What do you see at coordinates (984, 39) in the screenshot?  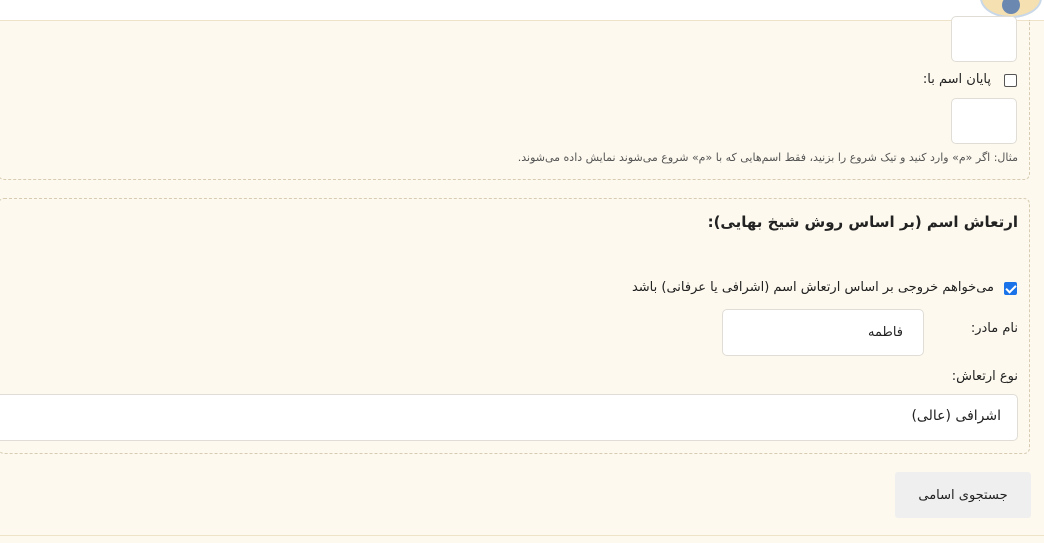 I see `starts-with-input` at bounding box center [984, 39].